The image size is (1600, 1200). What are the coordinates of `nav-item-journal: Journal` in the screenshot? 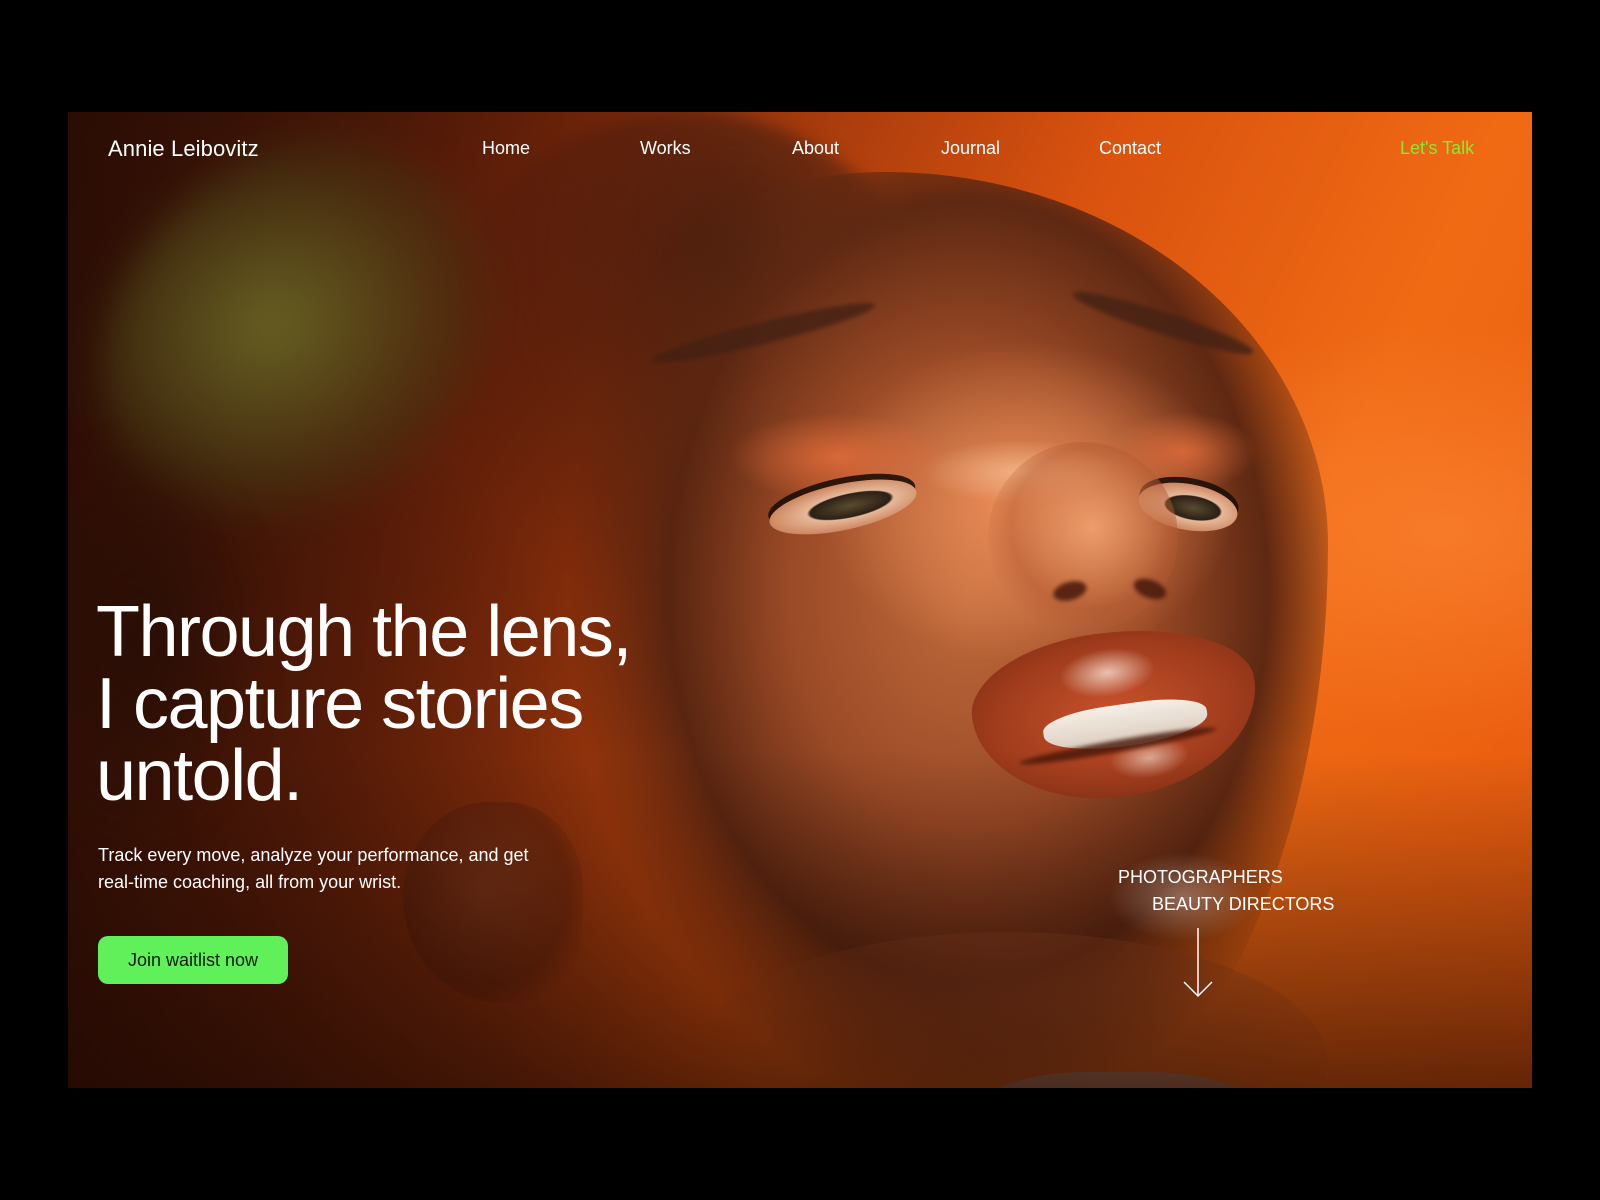 It's located at (970, 148).